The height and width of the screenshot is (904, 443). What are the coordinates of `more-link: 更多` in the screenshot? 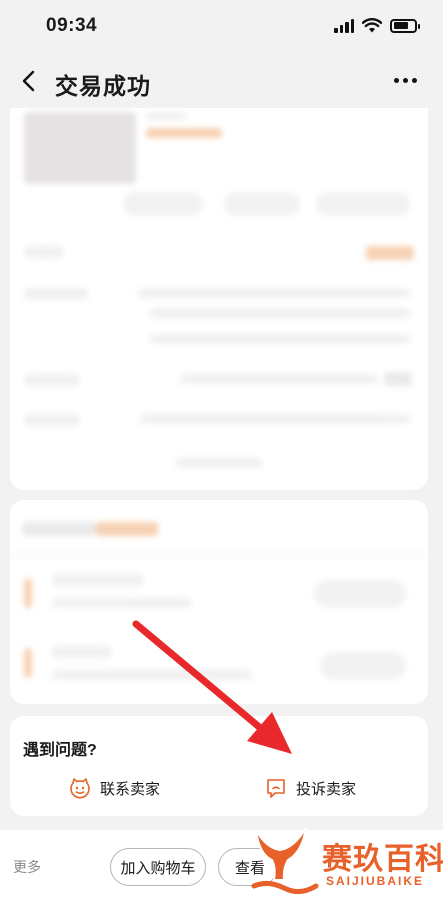 It's located at (27, 867).